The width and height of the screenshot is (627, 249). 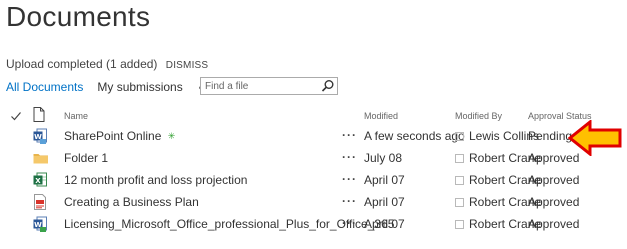 What do you see at coordinates (139, 87) in the screenshot?
I see `view-my-submissions: My submissions` at bounding box center [139, 87].